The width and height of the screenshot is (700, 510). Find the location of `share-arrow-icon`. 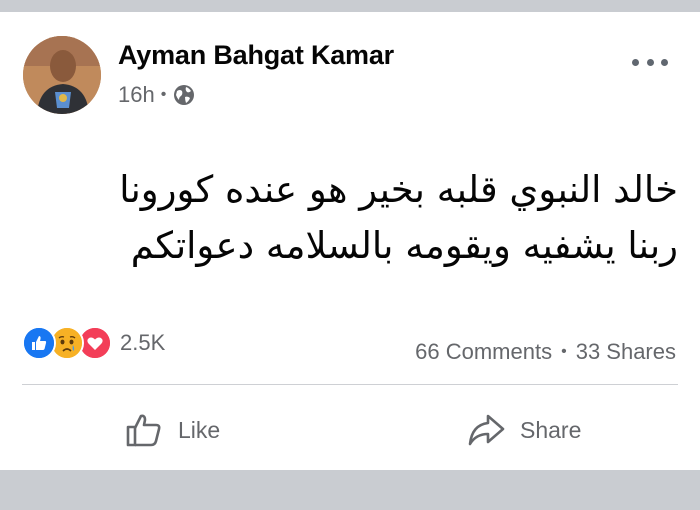

share-arrow-icon is located at coordinates (486, 430).